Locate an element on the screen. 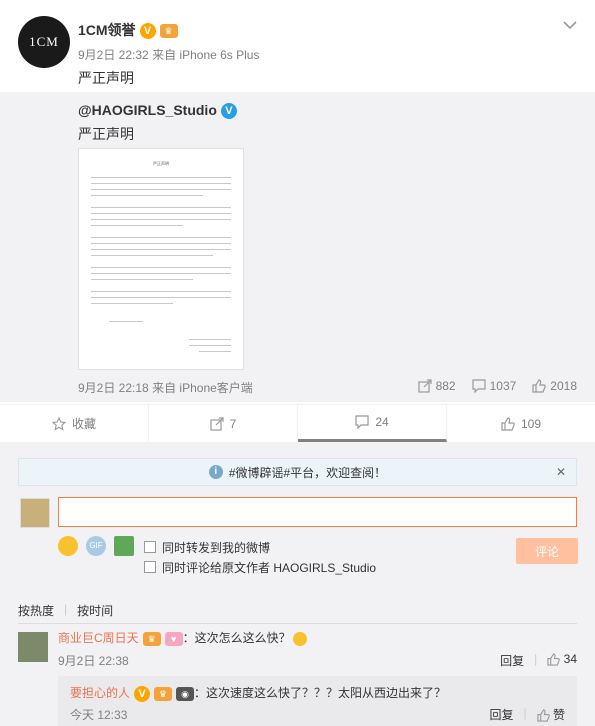 The image size is (595, 726). post-action-bar: 收藏 7 24 109 is located at coordinates (297, 423).